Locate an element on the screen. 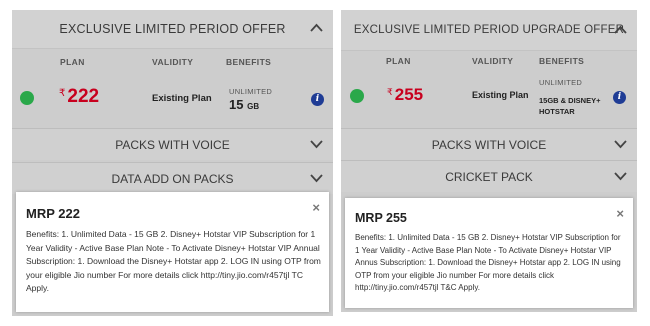 This screenshot has width=650, height=326. row-label: CRICKET PACK is located at coordinates (489, 176).